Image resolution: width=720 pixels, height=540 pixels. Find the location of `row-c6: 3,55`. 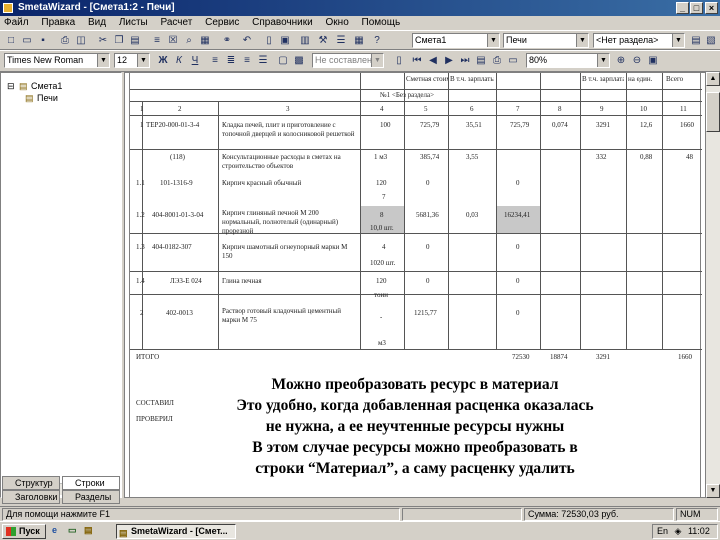

row-c6: 3,55 is located at coordinates (472, 157).